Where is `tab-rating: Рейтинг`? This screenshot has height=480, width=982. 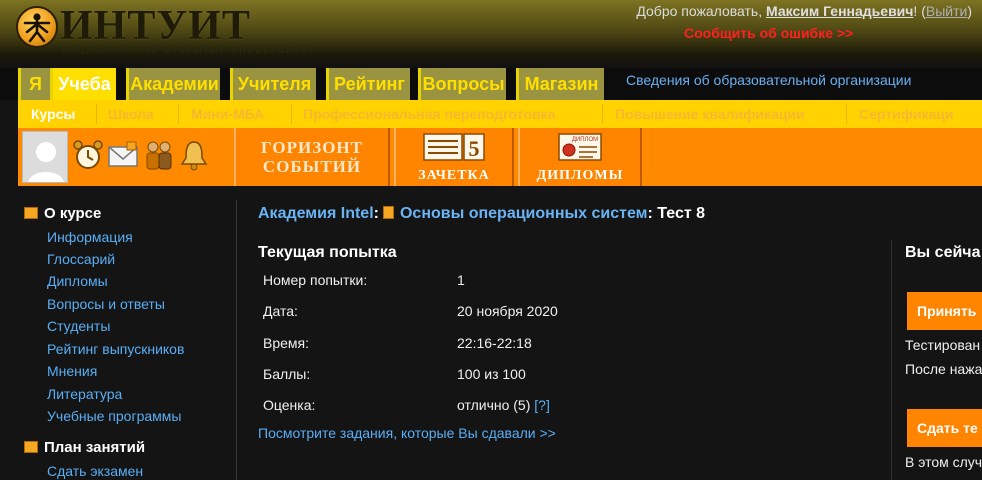 tab-rating: Рейтинг is located at coordinates (368, 84).